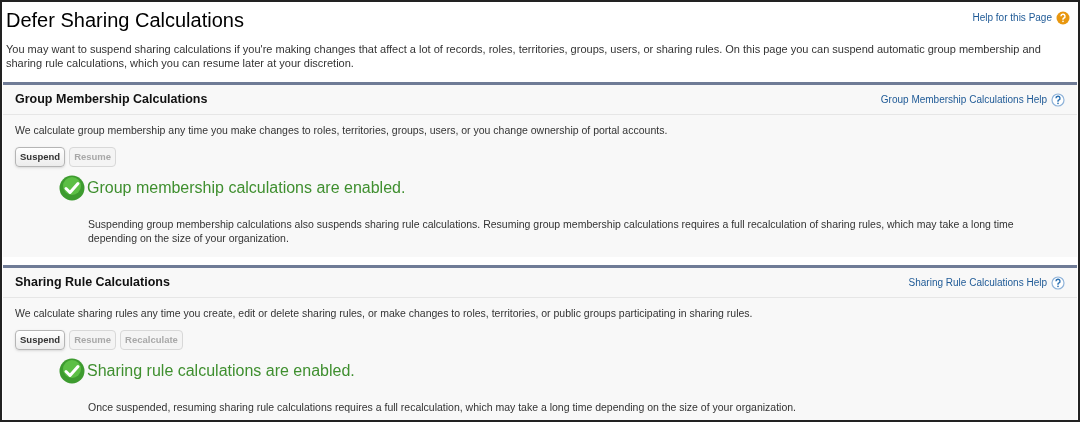 The image size is (1080, 422). Describe the element at coordinates (384, 313) in the screenshot. I see `section-description: We calculate sharing rules any time you create, edit or delete sharing rules, or make changes to roles, territories, or public groups participating in sharing rules.` at that location.